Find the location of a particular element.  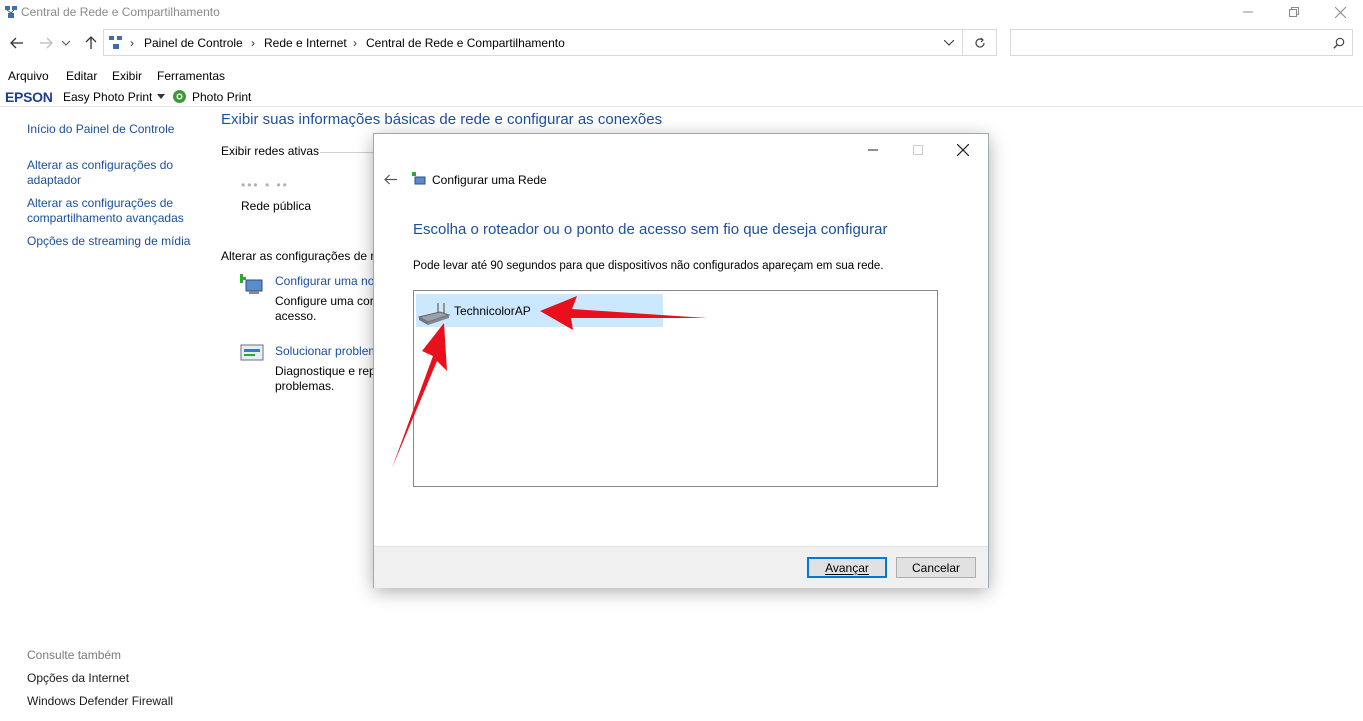

annotation-arrow-diagonal is located at coordinates (419, 395).